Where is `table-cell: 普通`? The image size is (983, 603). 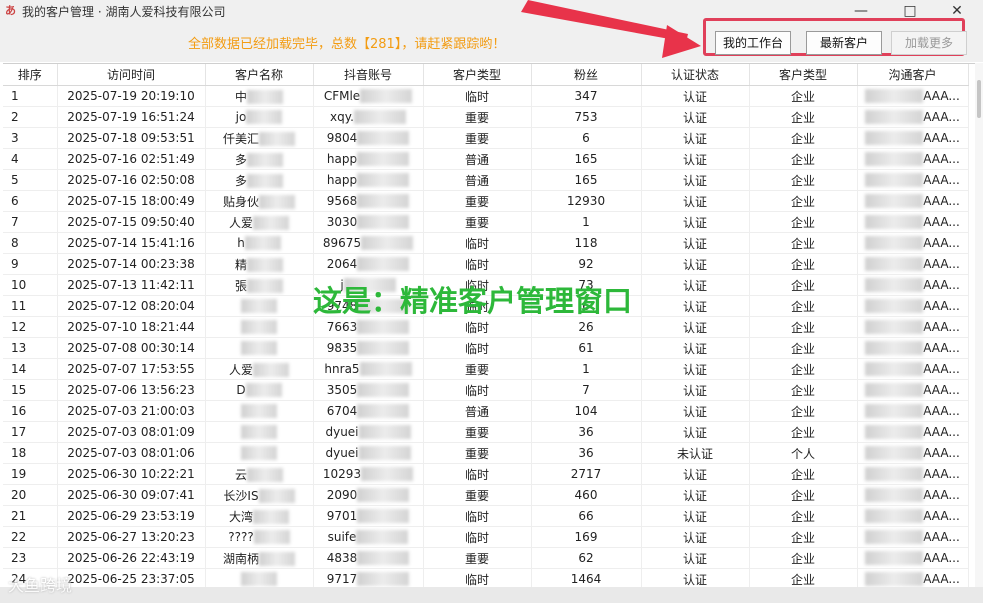
table-cell: 普通 is located at coordinates (477, 411).